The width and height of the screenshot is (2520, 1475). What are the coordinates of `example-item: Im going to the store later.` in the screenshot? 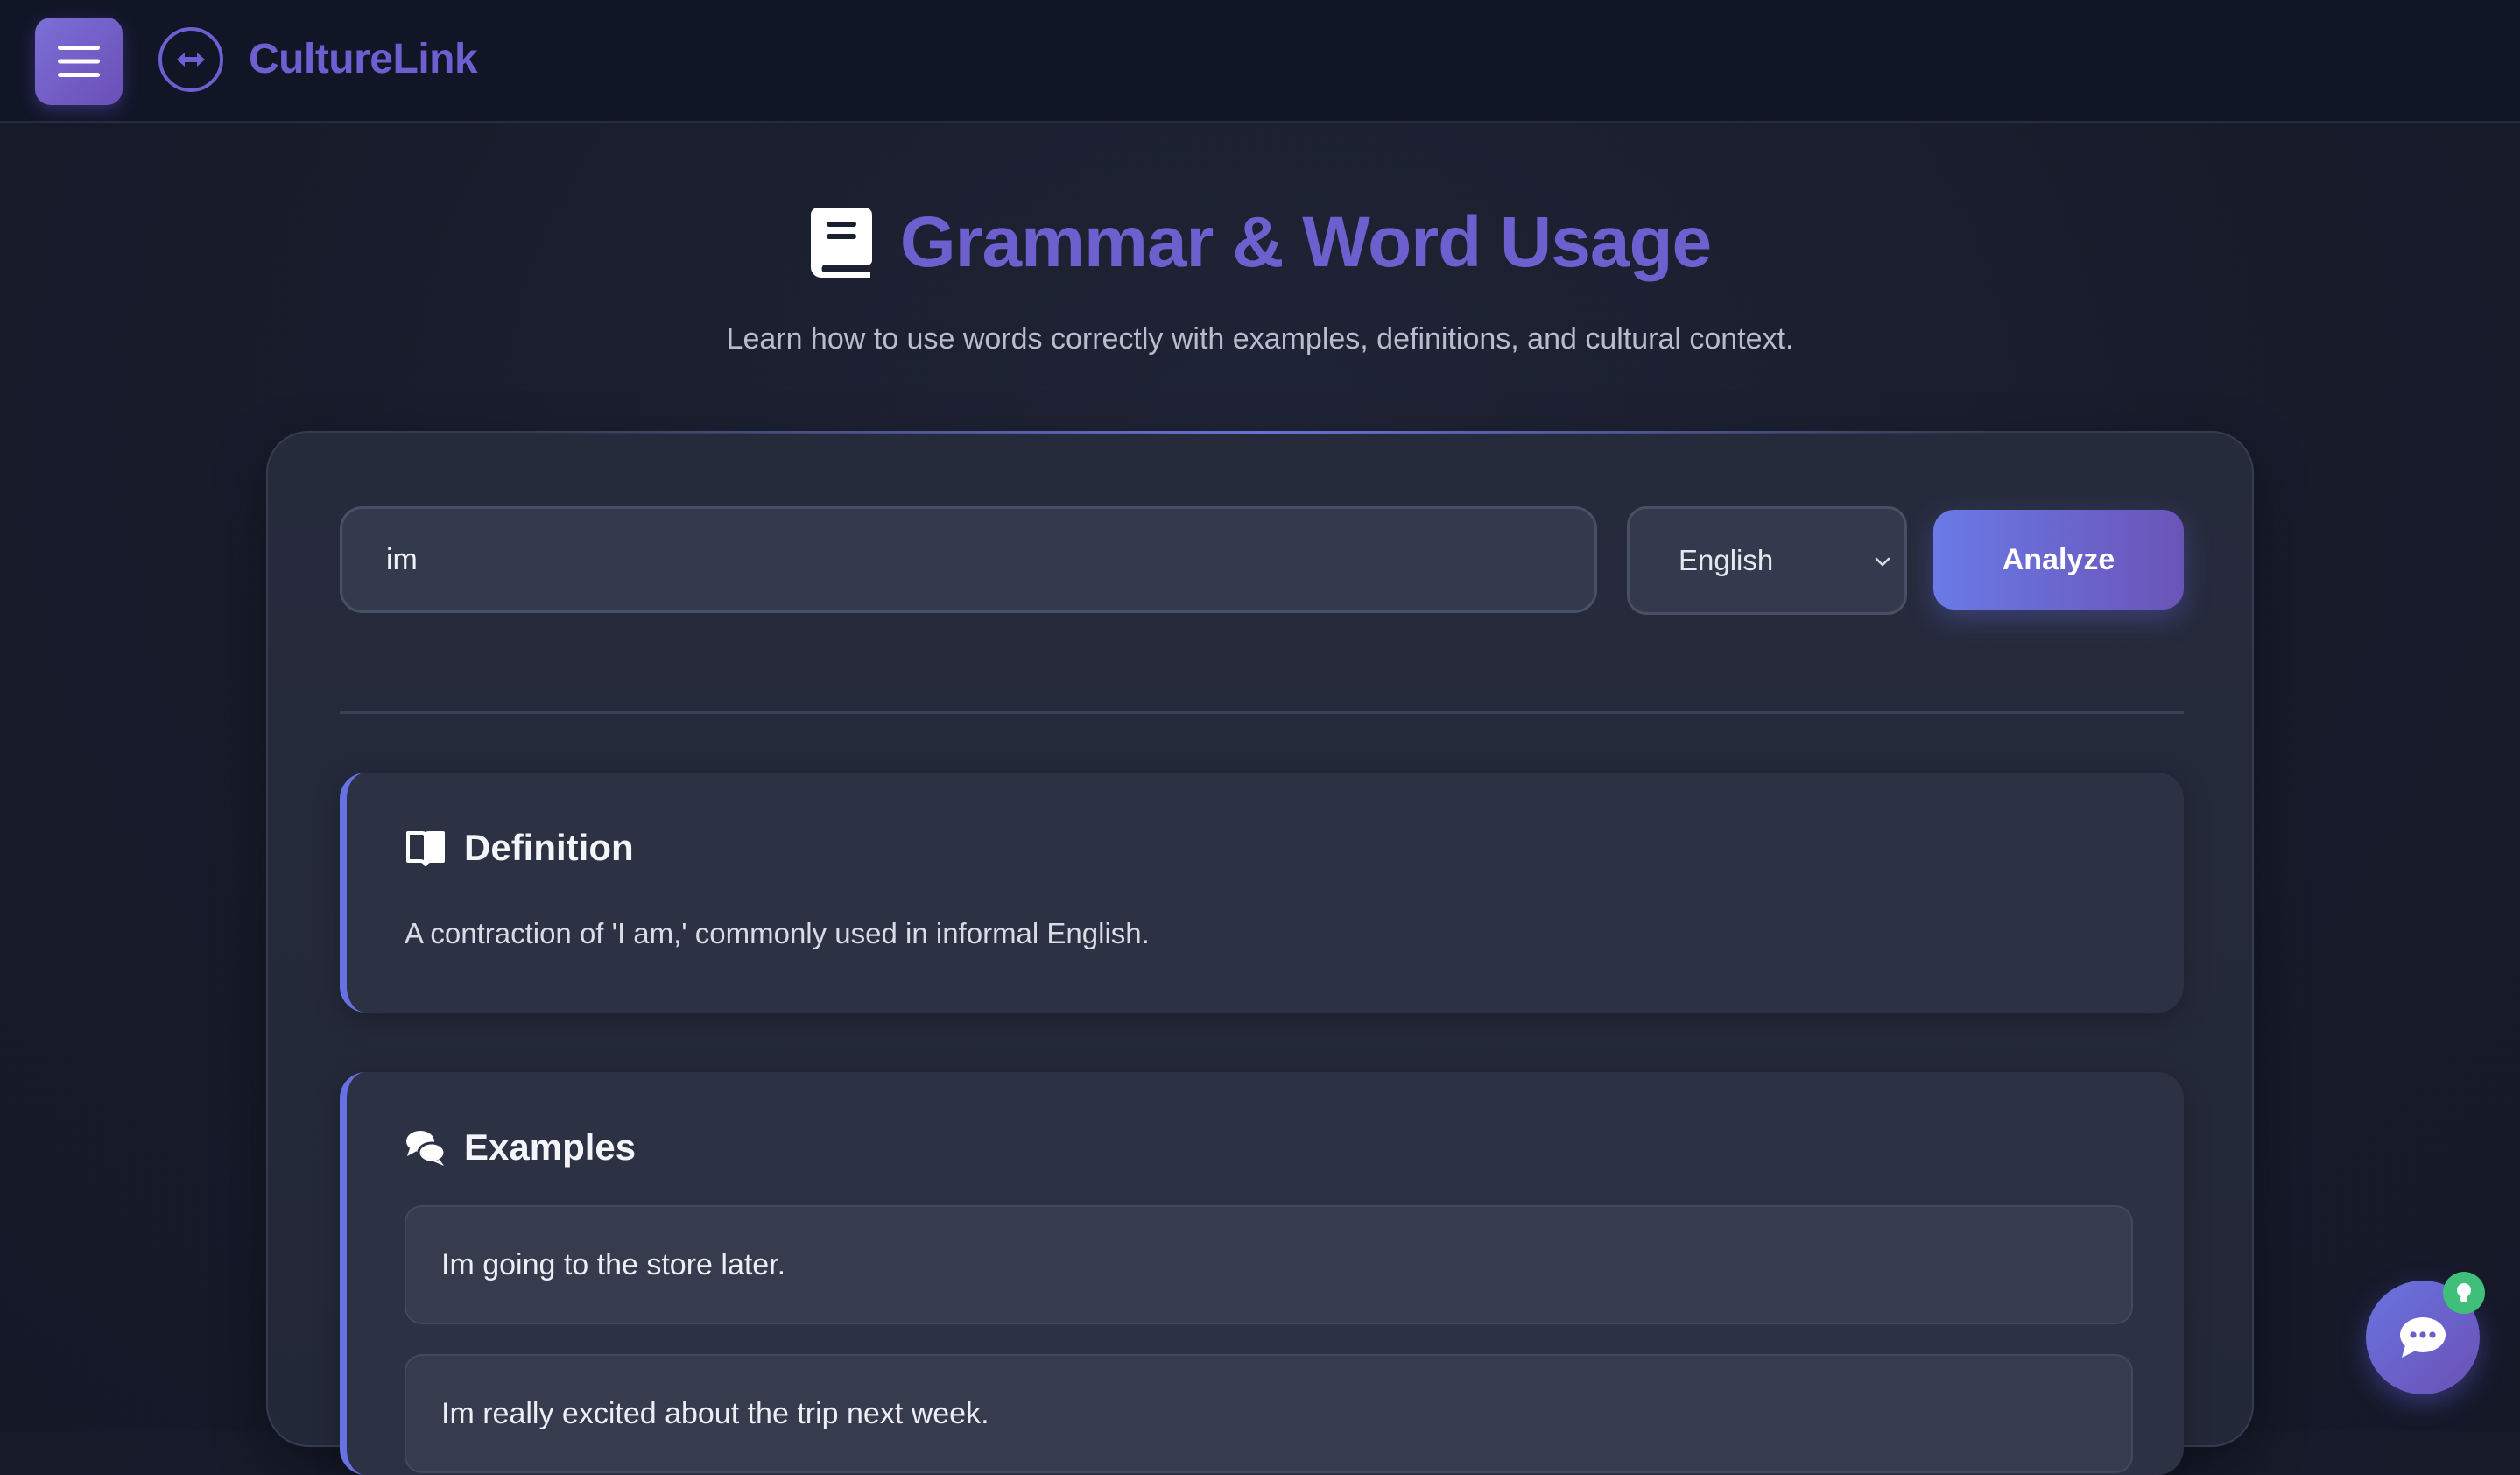 It's located at (1269, 1264).